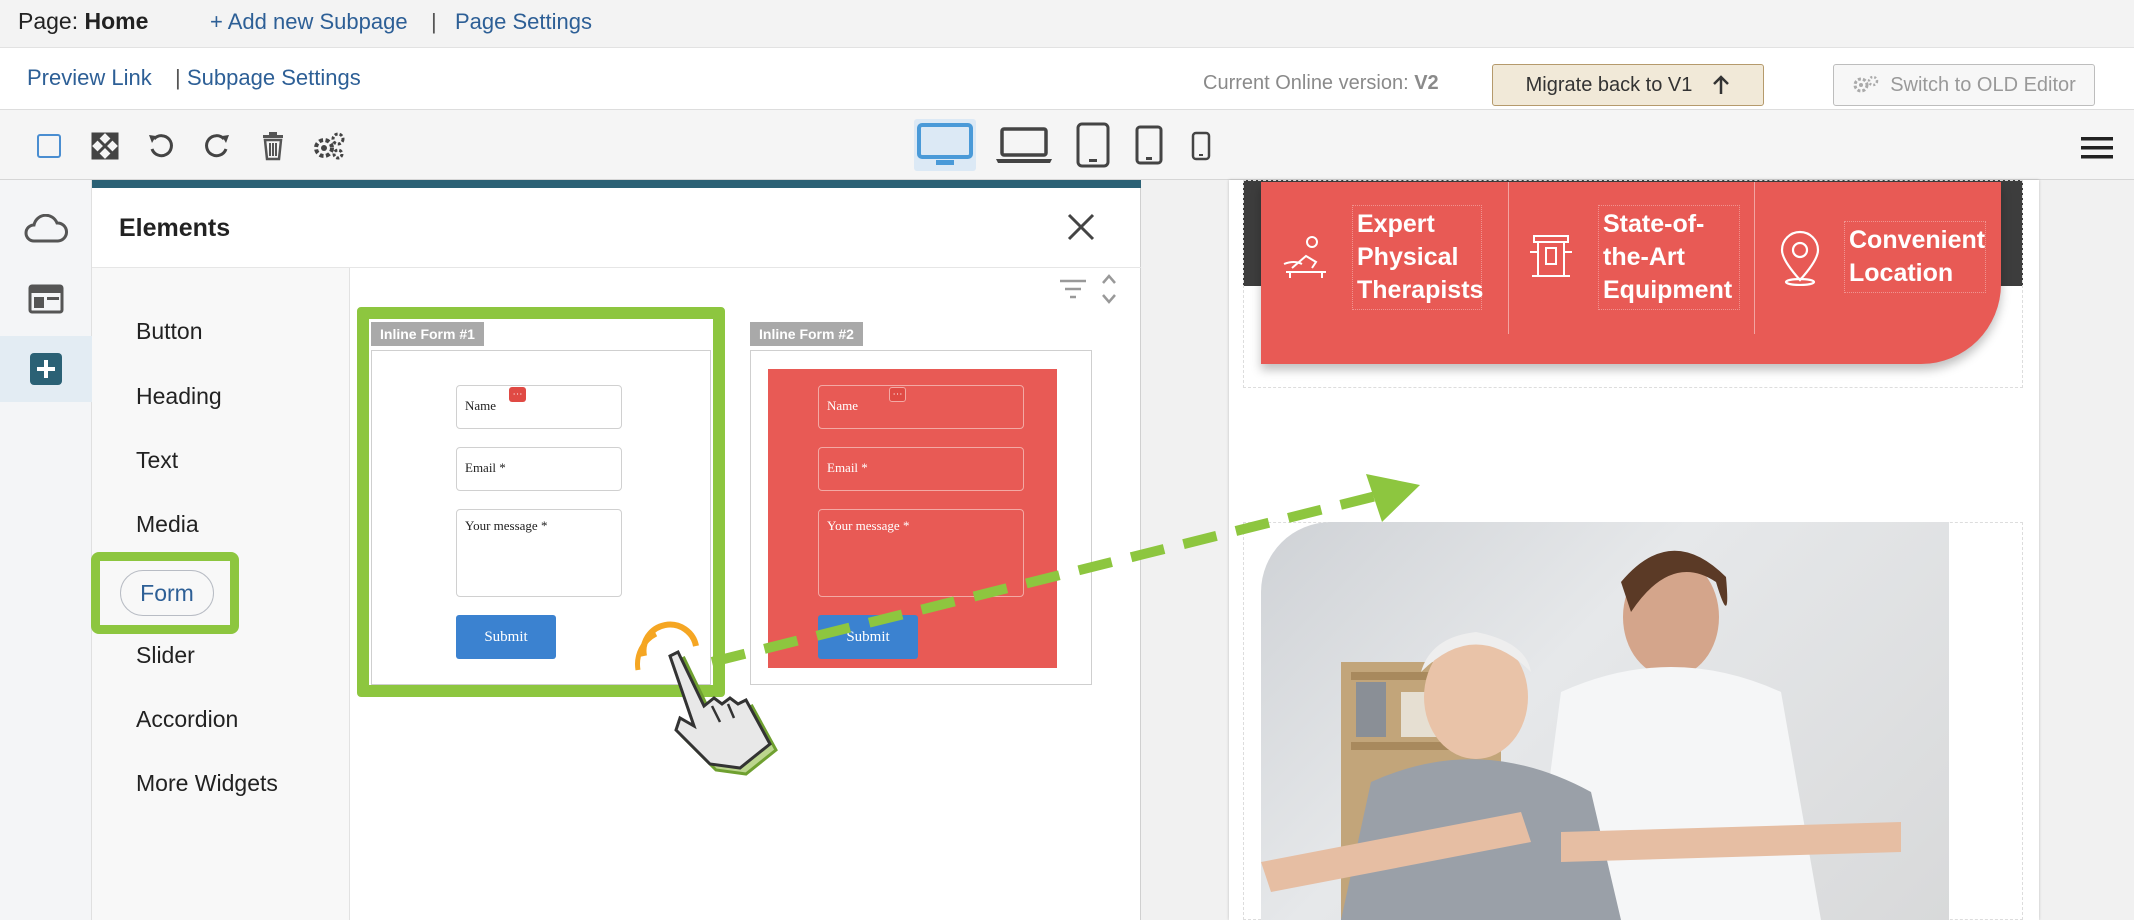  What do you see at coordinates (706, 698) in the screenshot?
I see `hand-cursor-icon` at bounding box center [706, 698].